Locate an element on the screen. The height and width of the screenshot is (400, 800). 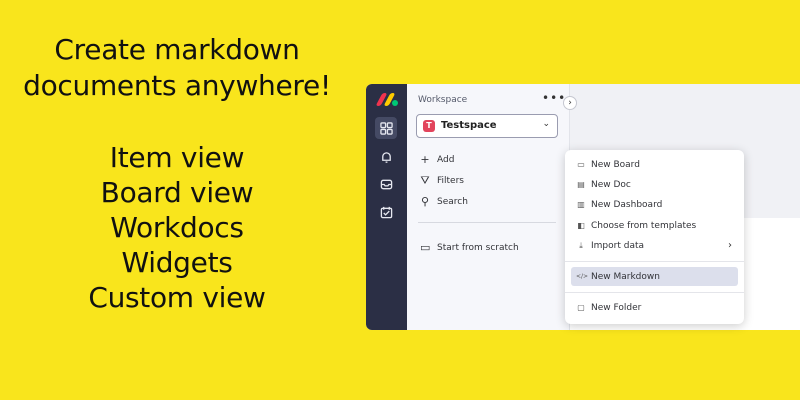
menu-item-label: Import data is located at coordinates (618, 245).